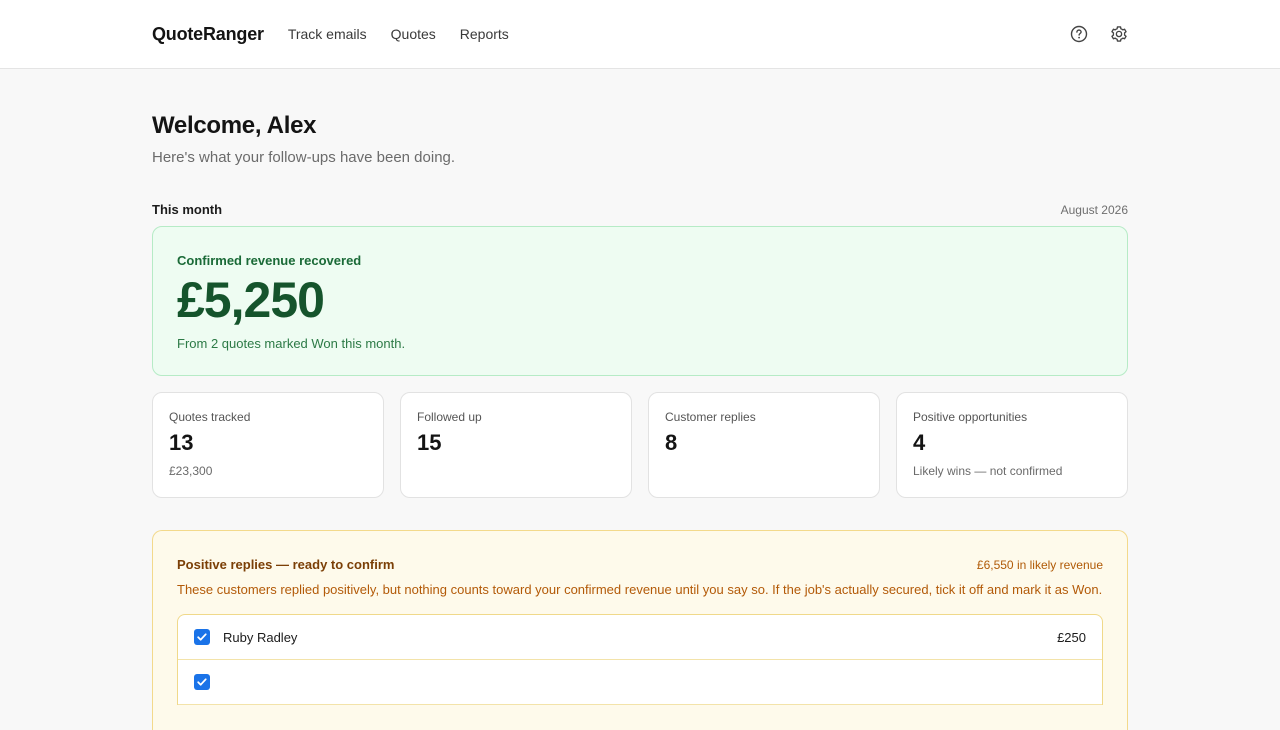 Image resolution: width=1280 pixels, height=730 pixels. I want to click on brand-logo: QuoteRanger, so click(208, 34).